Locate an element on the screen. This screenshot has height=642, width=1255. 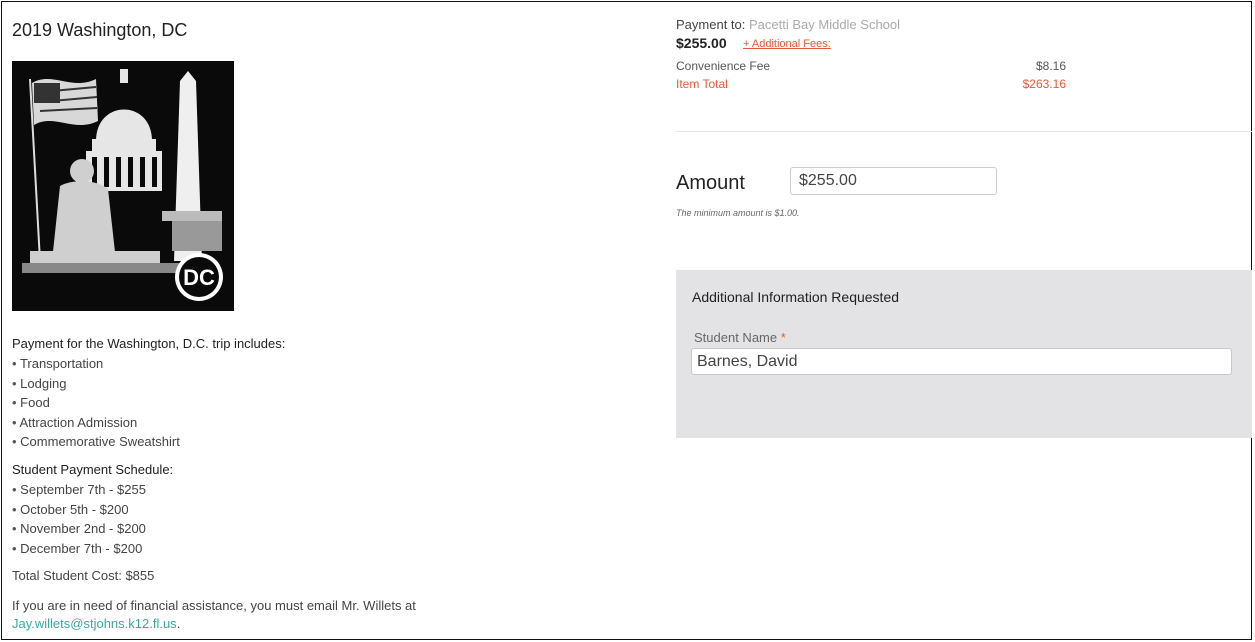
amount-hint: The minimum amount is $1.00. is located at coordinates (738, 213).